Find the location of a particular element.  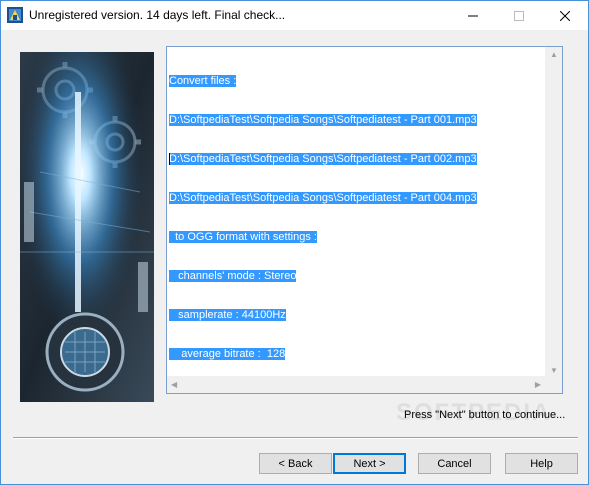

text-caret is located at coordinates (169, 159).